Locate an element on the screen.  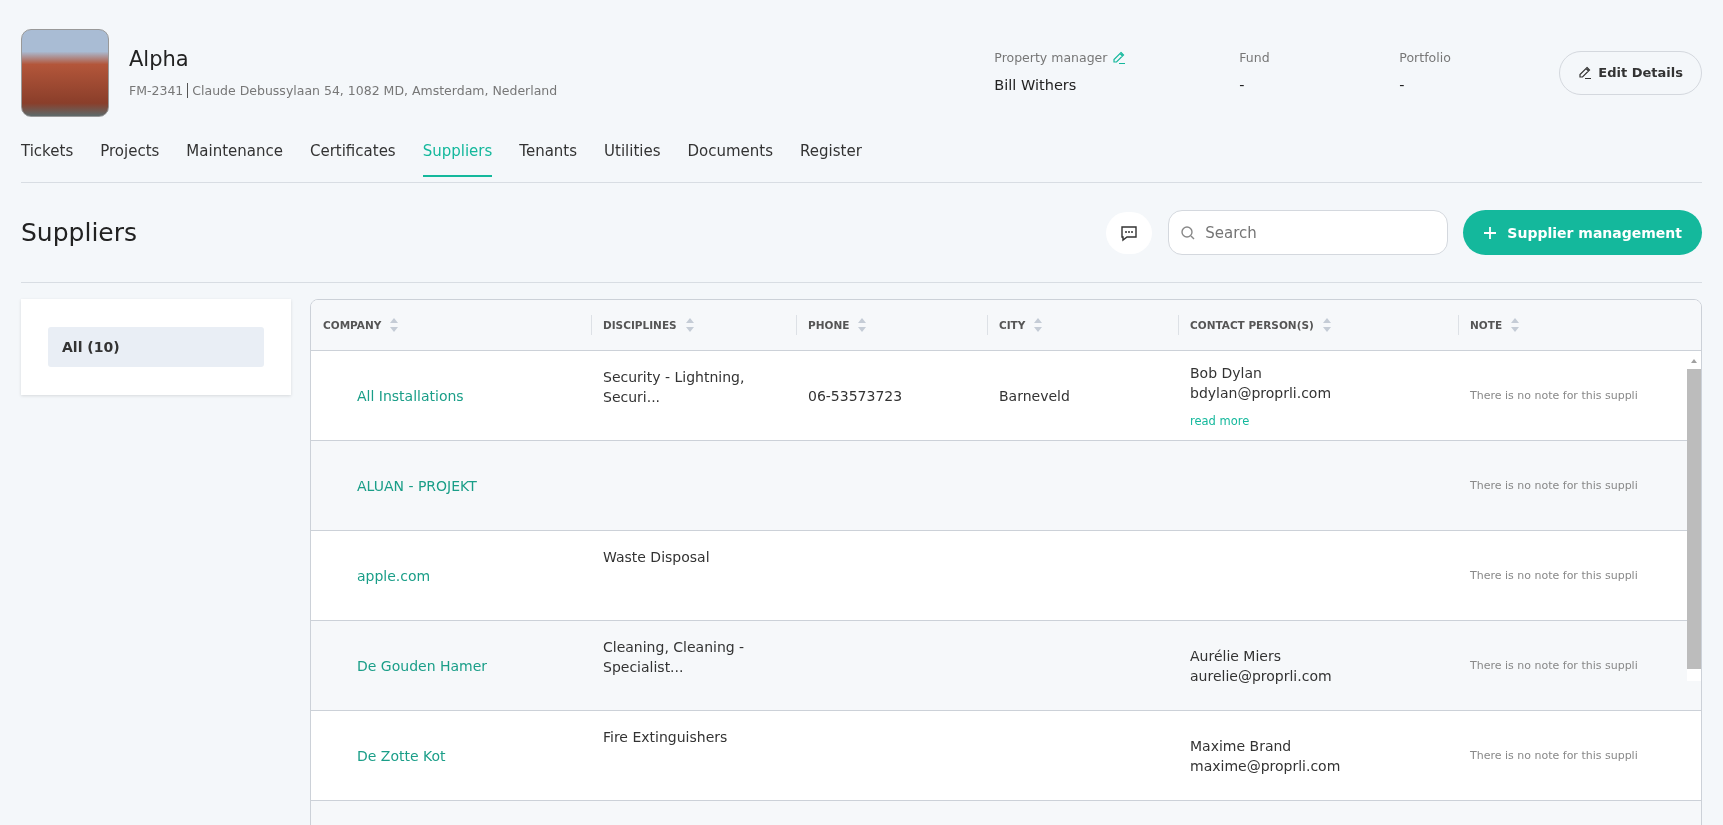
nav-tab: Maintenance is located at coordinates (234, 157).